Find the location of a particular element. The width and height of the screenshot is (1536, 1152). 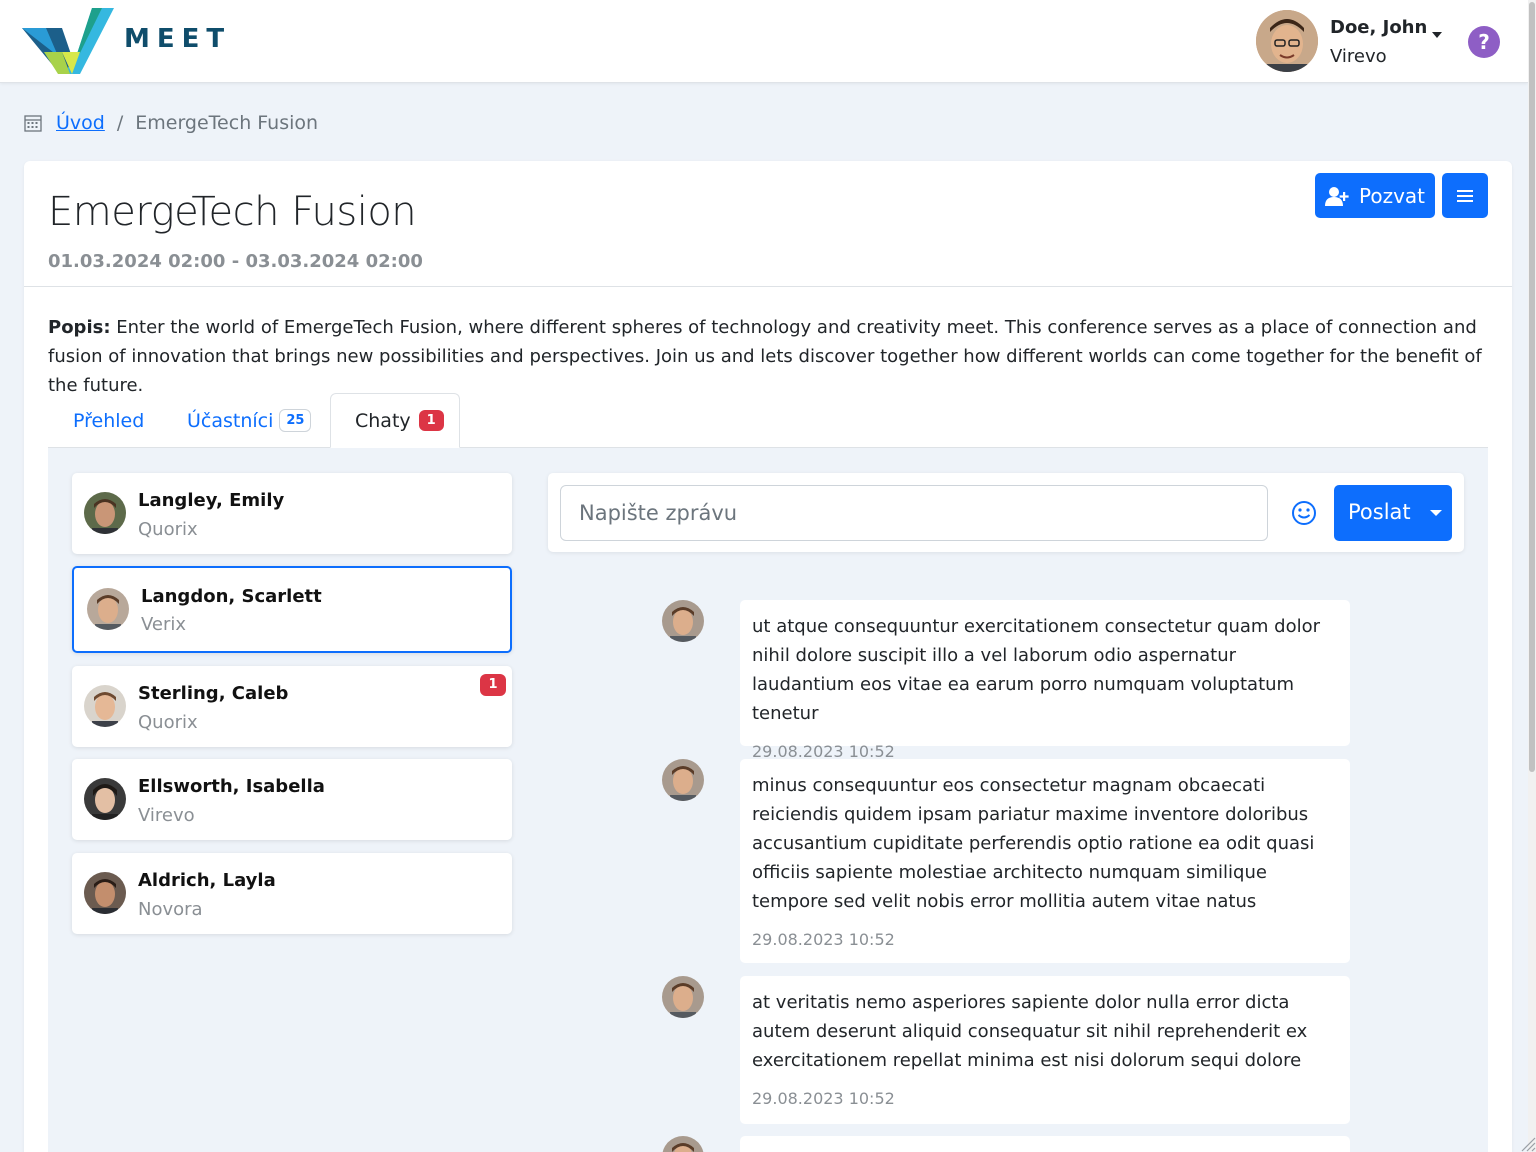

message-bubble is located at coordinates (1045, 1144).